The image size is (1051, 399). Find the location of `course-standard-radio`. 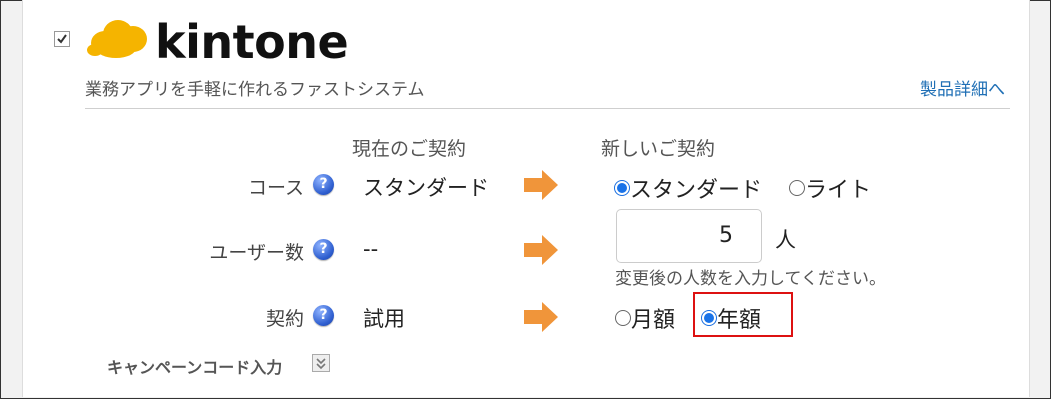

course-standard-radio is located at coordinates (622, 188).